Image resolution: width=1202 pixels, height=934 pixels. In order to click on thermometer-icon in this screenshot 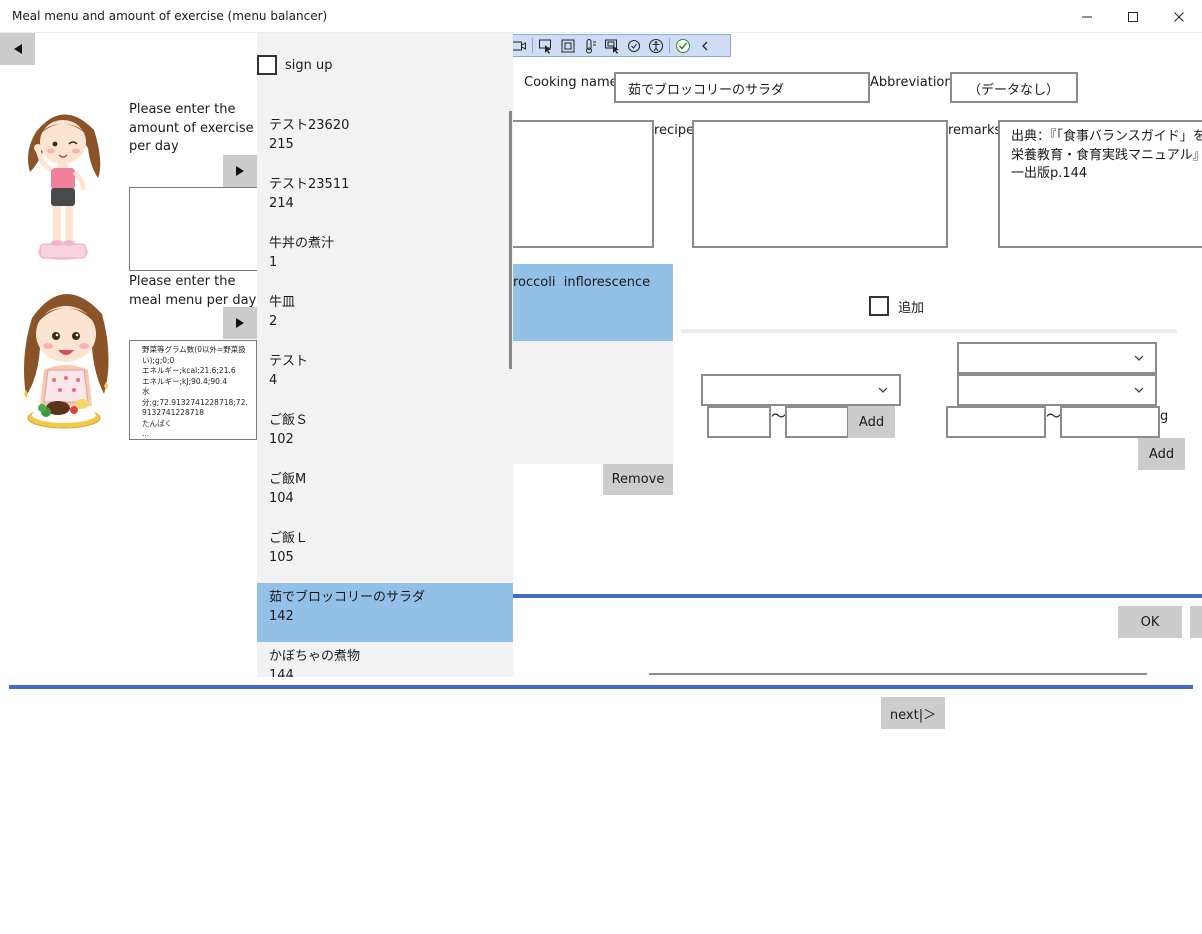, I will do `click(591, 45)`.